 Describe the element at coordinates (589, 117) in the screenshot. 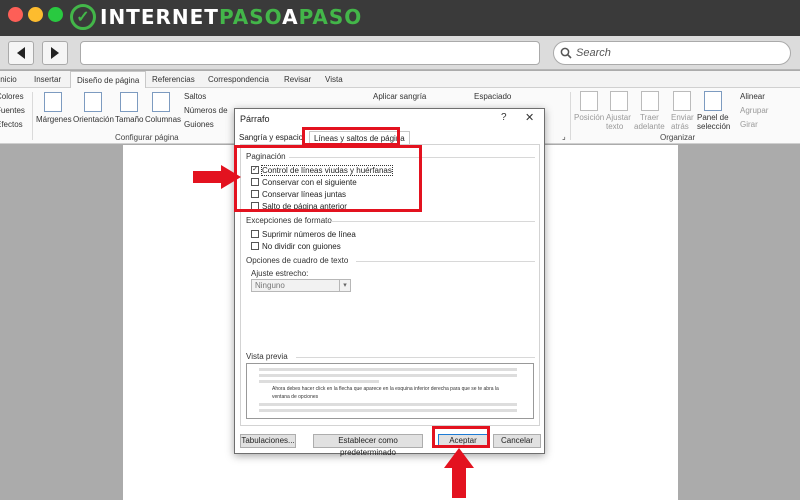

I see `position-button: Posición` at that location.